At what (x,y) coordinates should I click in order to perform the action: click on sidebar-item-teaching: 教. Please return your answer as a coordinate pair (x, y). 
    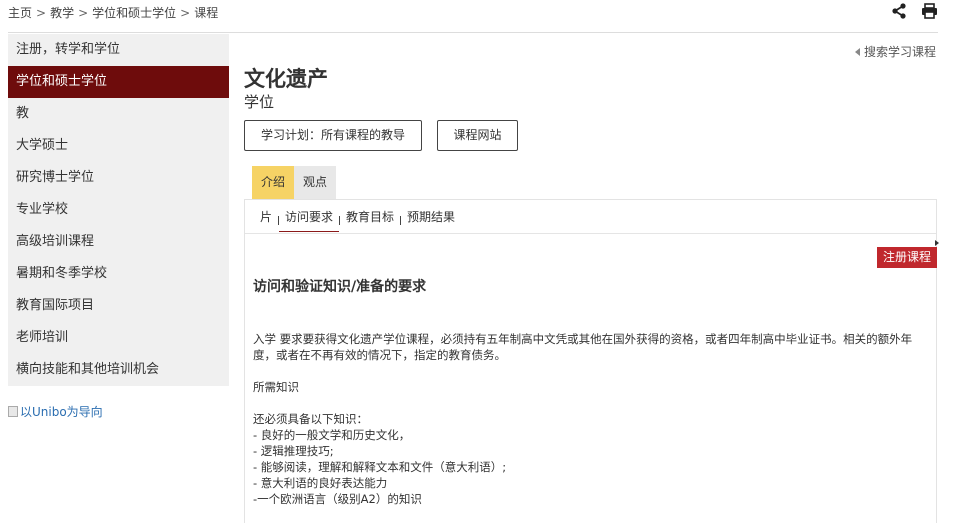
    Looking at the image, I should click on (118, 114).